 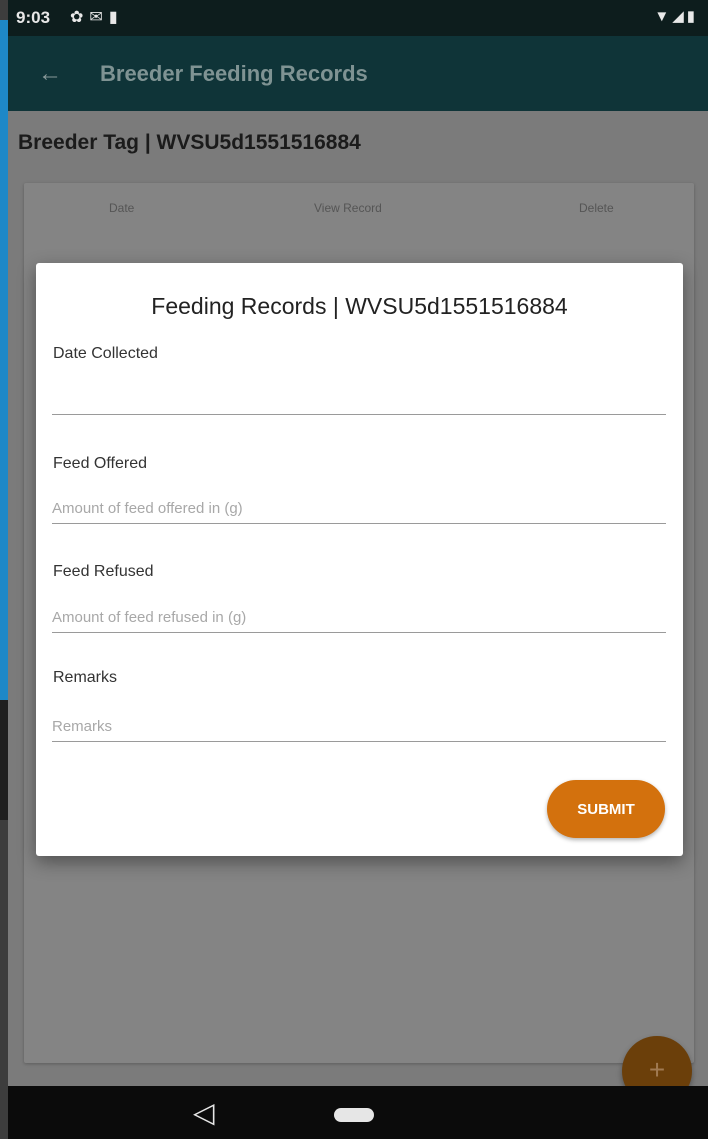 What do you see at coordinates (354, 1115) in the screenshot?
I see `nav-home-icon` at bounding box center [354, 1115].